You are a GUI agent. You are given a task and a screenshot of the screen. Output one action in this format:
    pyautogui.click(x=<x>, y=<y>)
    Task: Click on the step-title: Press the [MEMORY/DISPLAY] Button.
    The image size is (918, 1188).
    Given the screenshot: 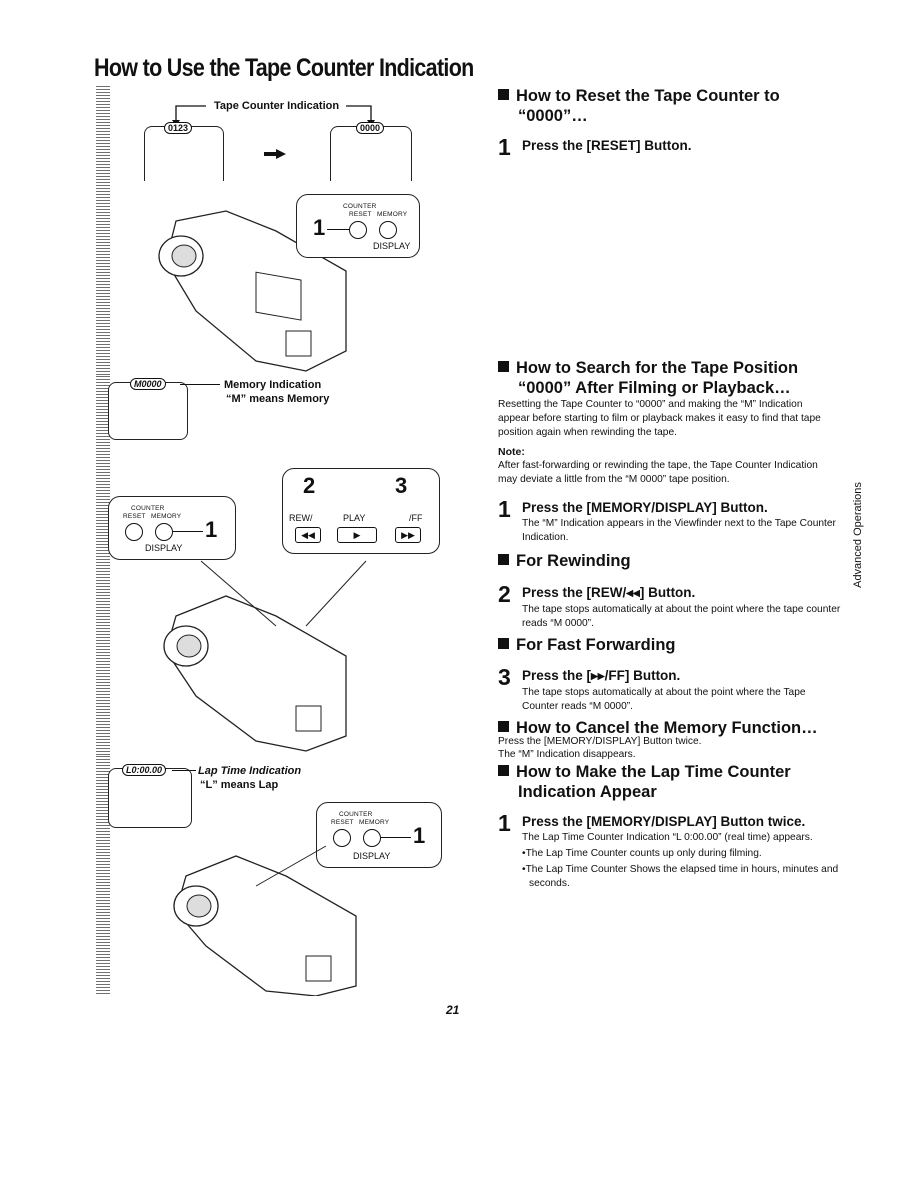 What is the action you would take?
    pyautogui.click(x=645, y=507)
    